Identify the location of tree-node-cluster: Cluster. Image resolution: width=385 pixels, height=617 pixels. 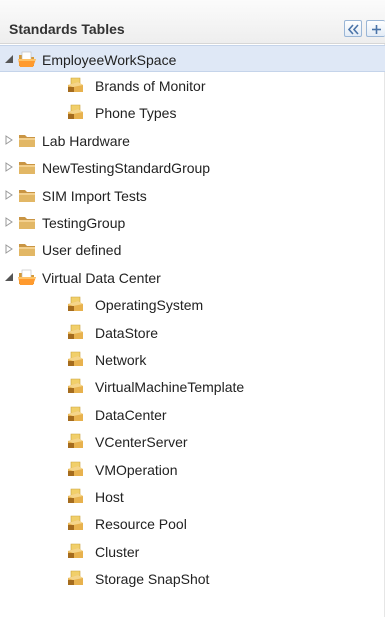
(192, 551).